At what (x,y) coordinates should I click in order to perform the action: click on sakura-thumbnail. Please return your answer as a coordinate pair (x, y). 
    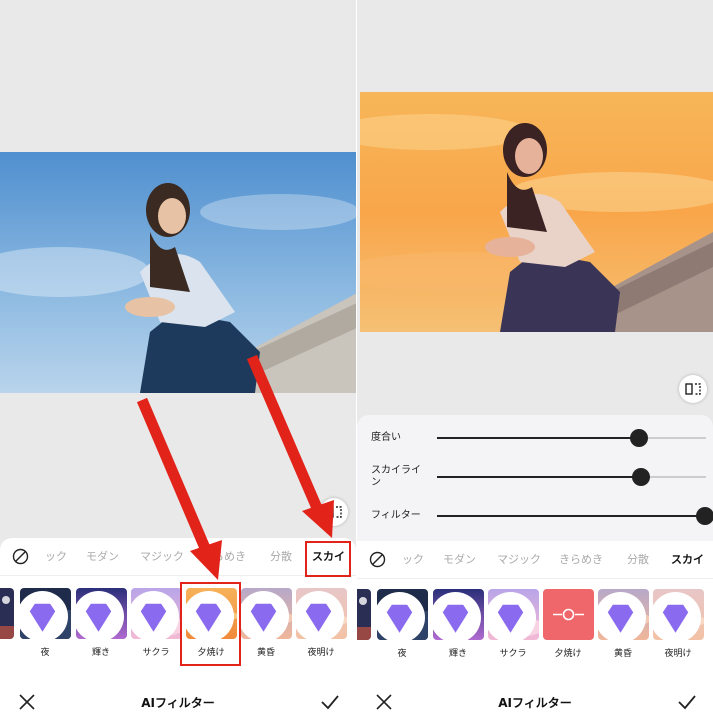
    Looking at the image, I should click on (513, 614).